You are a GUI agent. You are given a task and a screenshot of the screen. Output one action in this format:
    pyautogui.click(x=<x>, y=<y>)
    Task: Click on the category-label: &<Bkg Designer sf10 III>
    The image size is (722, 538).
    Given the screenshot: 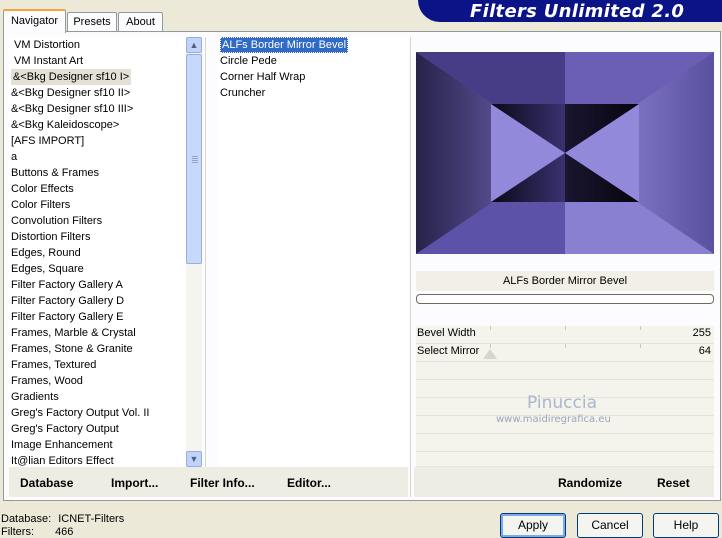 What is the action you would take?
    pyautogui.click(x=72, y=109)
    